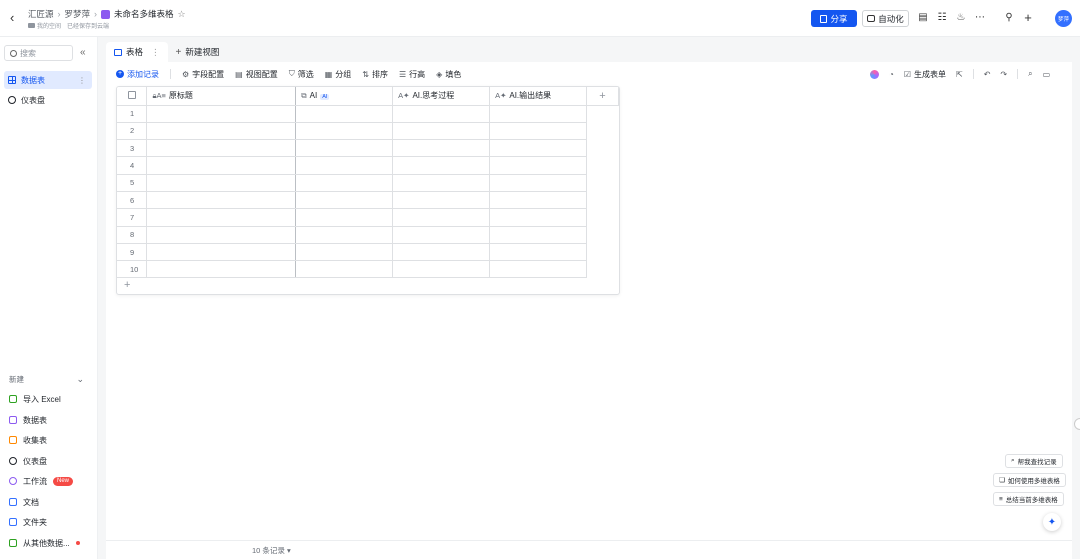  What do you see at coordinates (78, 14) in the screenshot?
I see `breadcrumb-item-1: 罗梦萍` at bounding box center [78, 14].